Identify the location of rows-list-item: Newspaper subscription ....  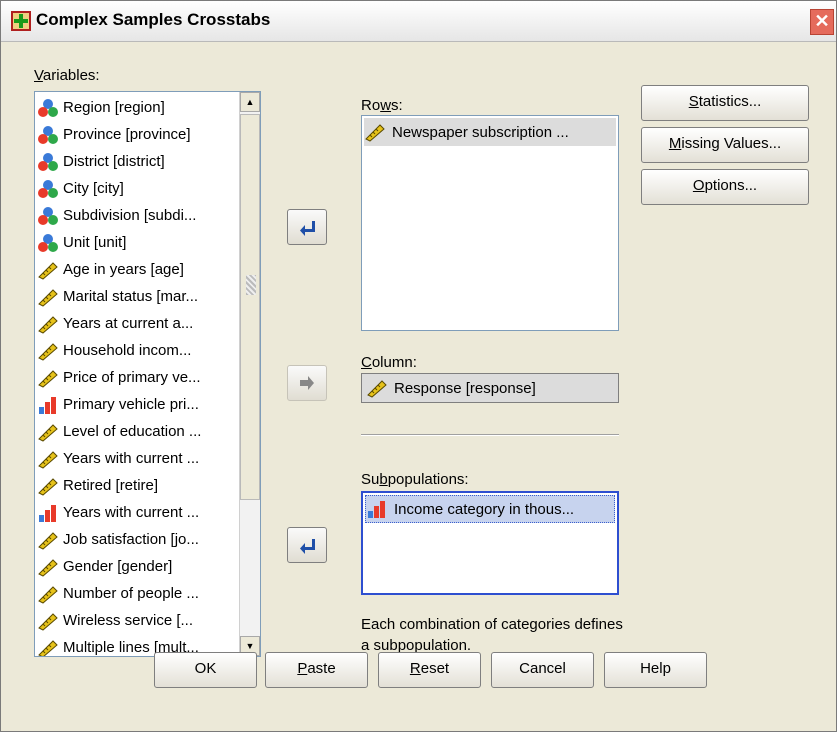
(490, 132).